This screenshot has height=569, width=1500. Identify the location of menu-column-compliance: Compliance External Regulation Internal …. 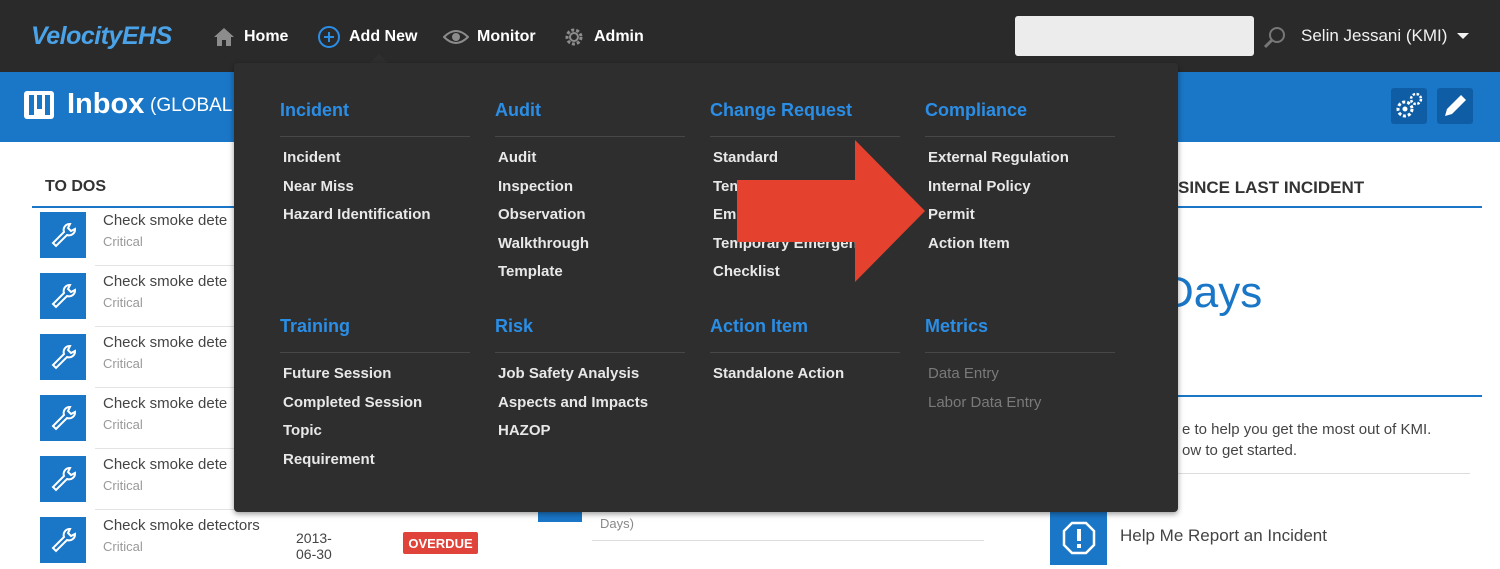
(1020, 180).